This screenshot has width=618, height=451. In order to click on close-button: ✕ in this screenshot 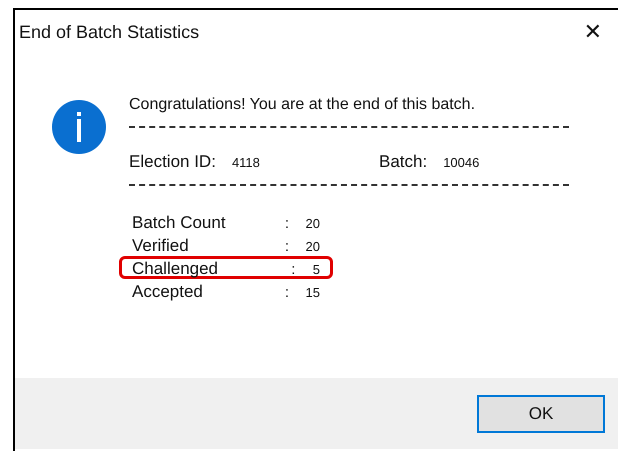, I will do `click(593, 32)`.